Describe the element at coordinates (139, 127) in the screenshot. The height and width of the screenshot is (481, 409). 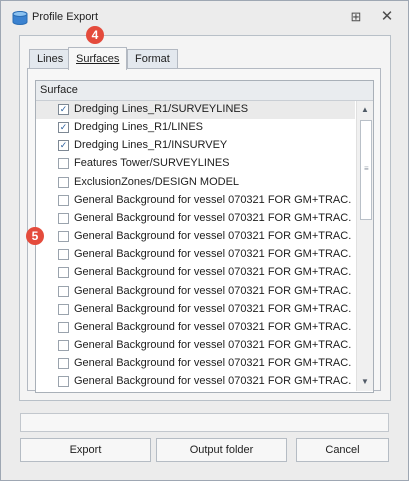
I see `surface-label: Dredging Lines_R1/LINES` at that location.